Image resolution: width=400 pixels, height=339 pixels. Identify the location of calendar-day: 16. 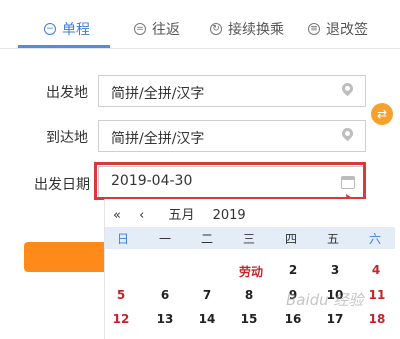
(293, 319).